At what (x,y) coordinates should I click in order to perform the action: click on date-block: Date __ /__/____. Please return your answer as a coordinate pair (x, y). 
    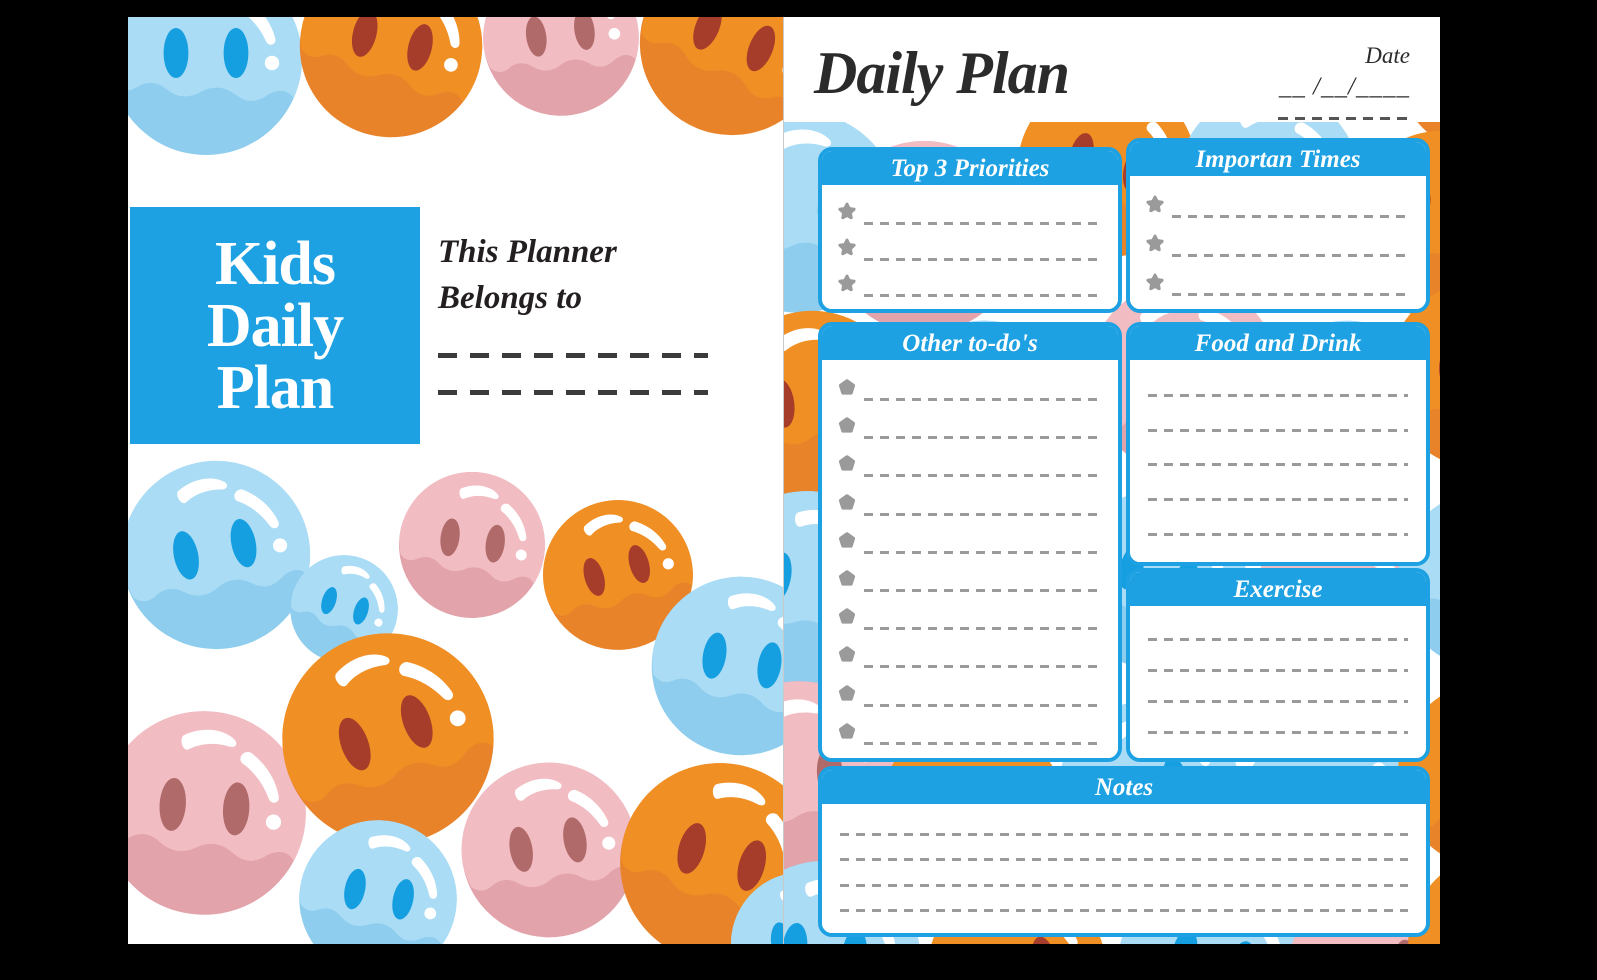
    Looking at the image, I should click on (1330, 81).